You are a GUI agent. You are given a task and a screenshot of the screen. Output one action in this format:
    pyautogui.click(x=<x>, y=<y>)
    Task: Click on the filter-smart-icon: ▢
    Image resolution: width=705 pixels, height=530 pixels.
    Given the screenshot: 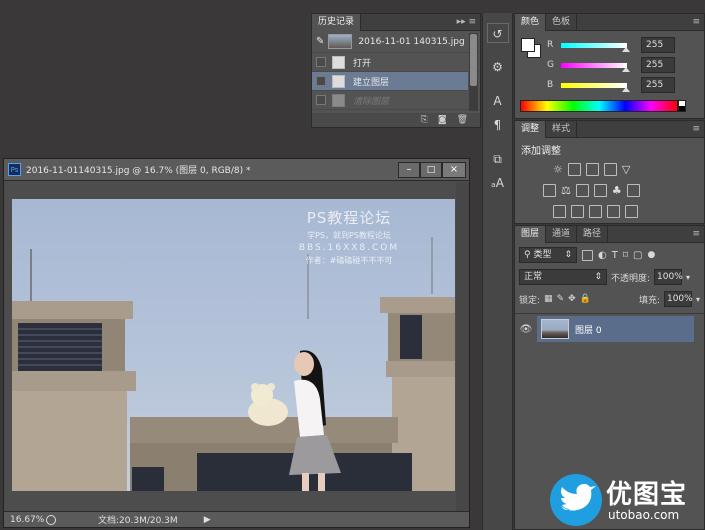 What is the action you would take?
    pyautogui.click(x=637, y=255)
    